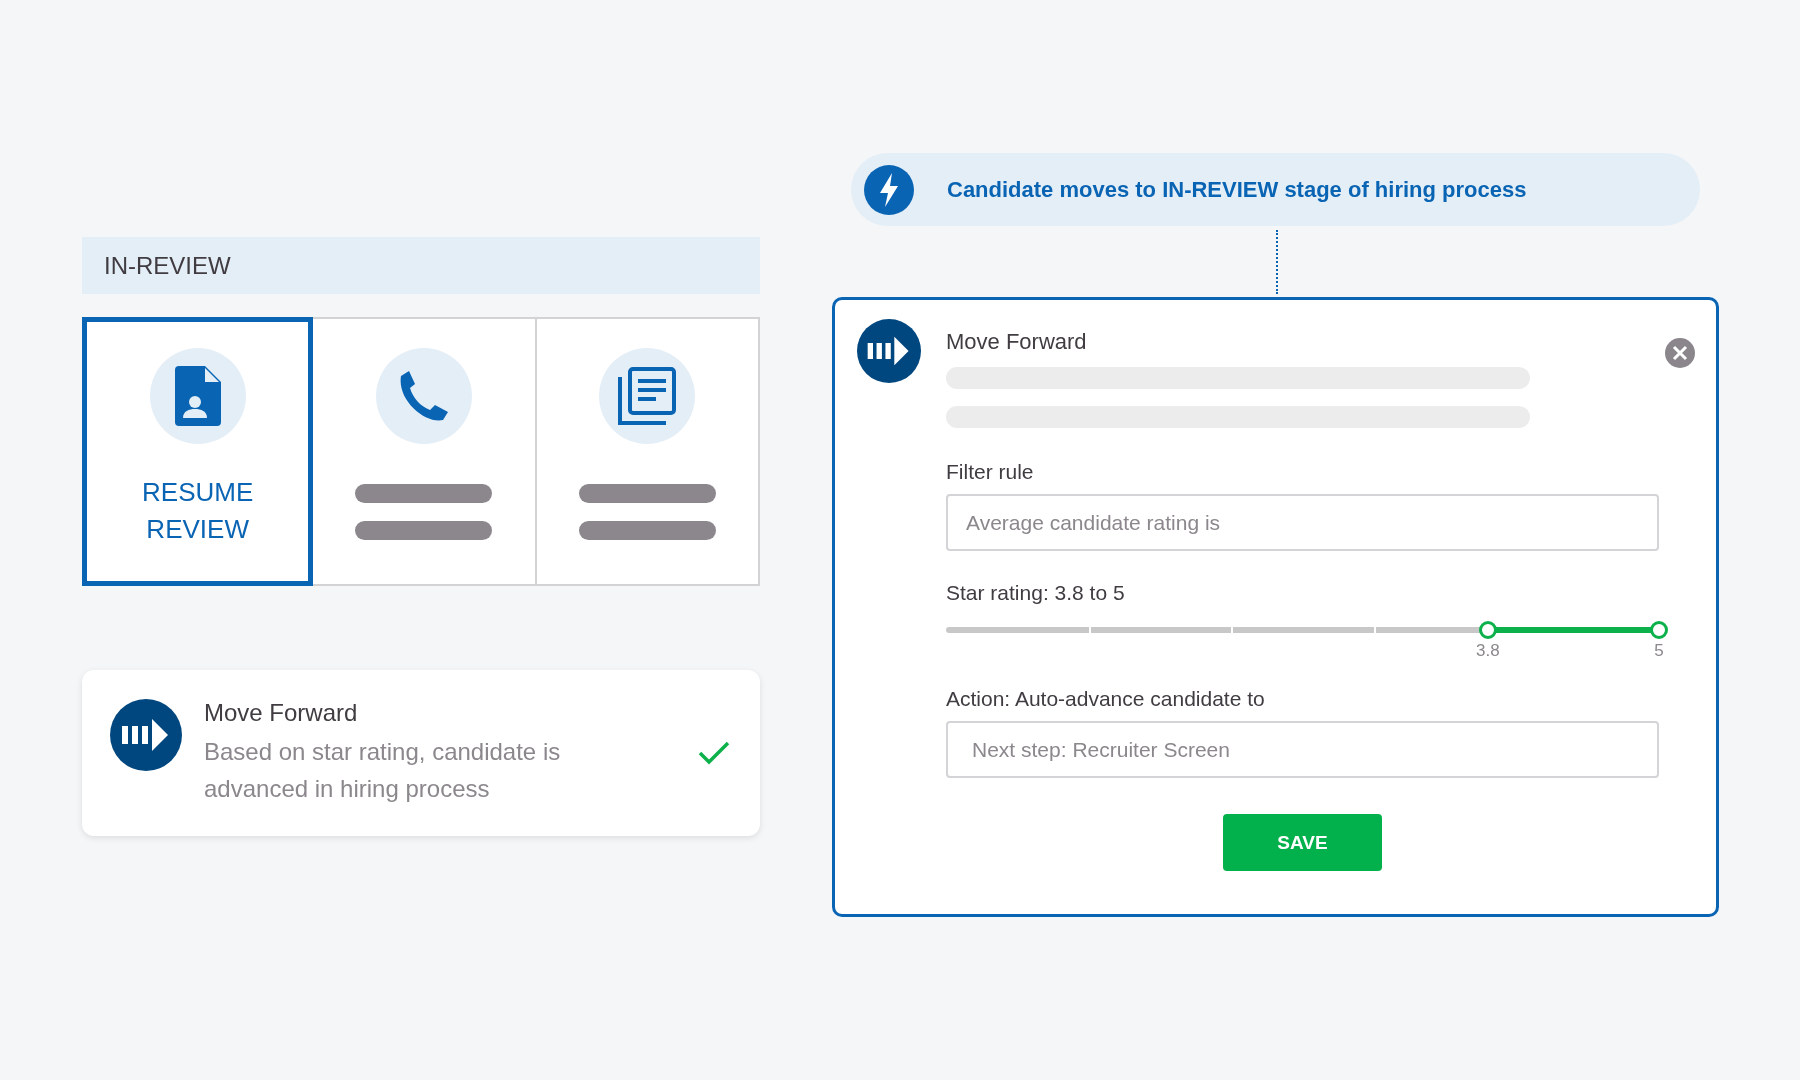  Describe the element at coordinates (1237, 189) in the screenshot. I see `trigger-text: Candidate moves to IN-REVIEW stage of hiring process` at that location.